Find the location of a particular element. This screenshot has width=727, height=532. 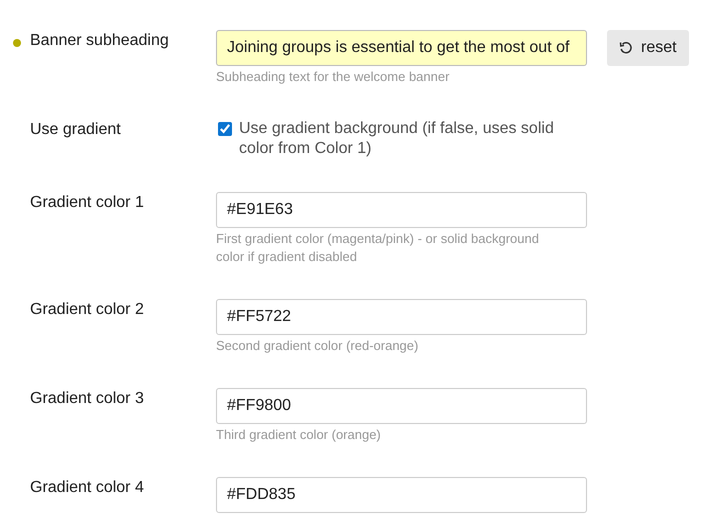

text-field: #E91E63 is located at coordinates (401, 210).